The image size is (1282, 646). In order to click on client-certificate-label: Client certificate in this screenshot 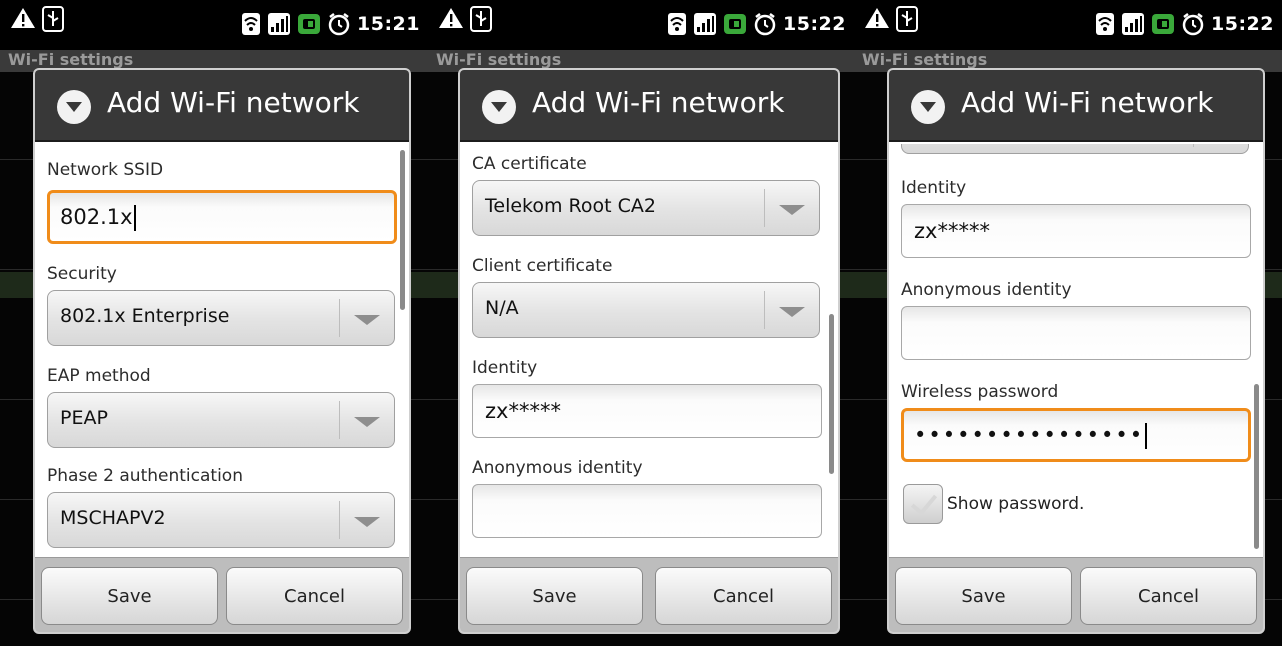, I will do `click(542, 266)`.